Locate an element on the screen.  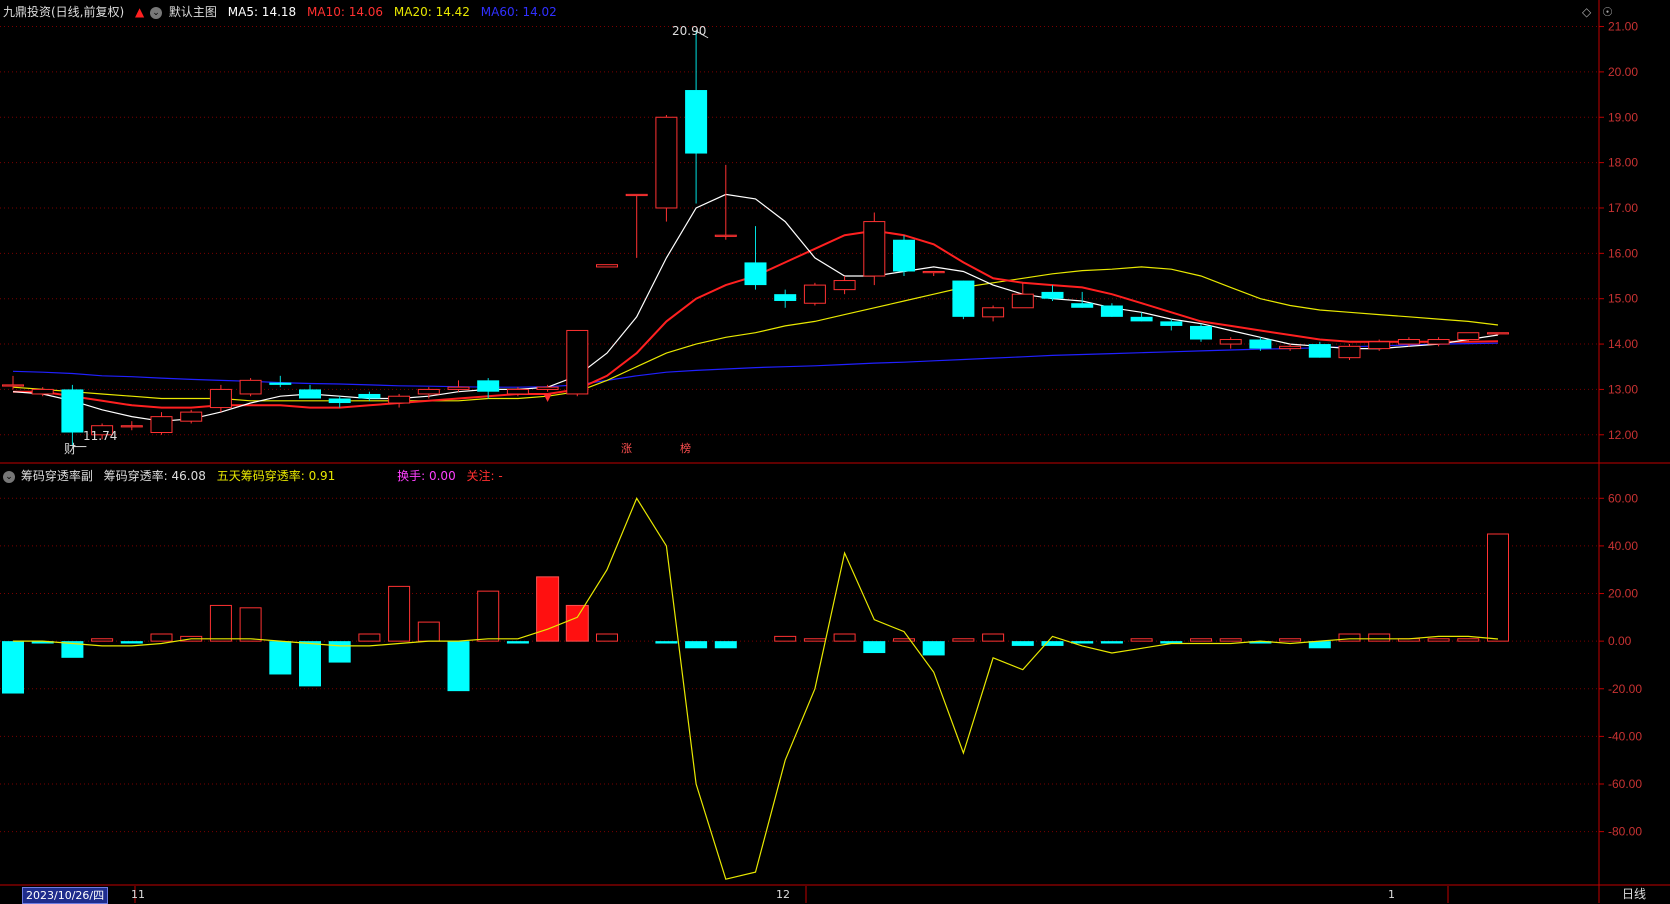
main-chart-name: 默认主图 is located at coordinates (193, 12).